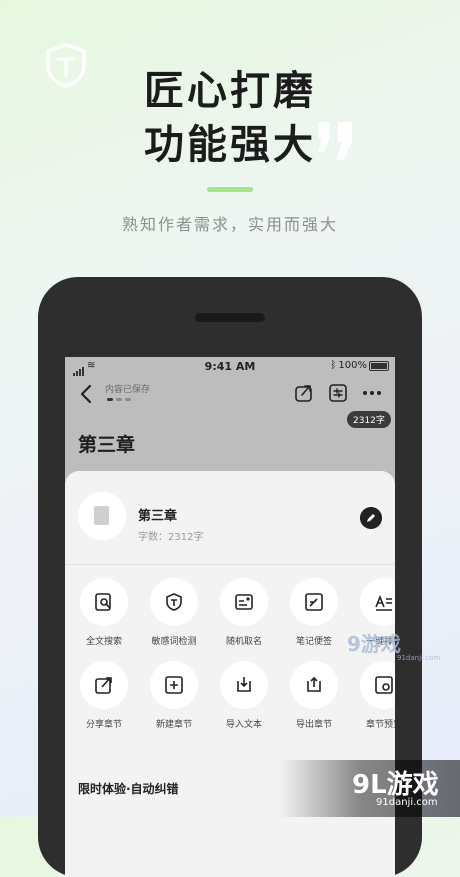 Image resolution: width=460 pixels, height=877 pixels. What do you see at coordinates (369, 419) in the screenshot?
I see `word-count-badge: 2312字` at bounding box center [369, 419].